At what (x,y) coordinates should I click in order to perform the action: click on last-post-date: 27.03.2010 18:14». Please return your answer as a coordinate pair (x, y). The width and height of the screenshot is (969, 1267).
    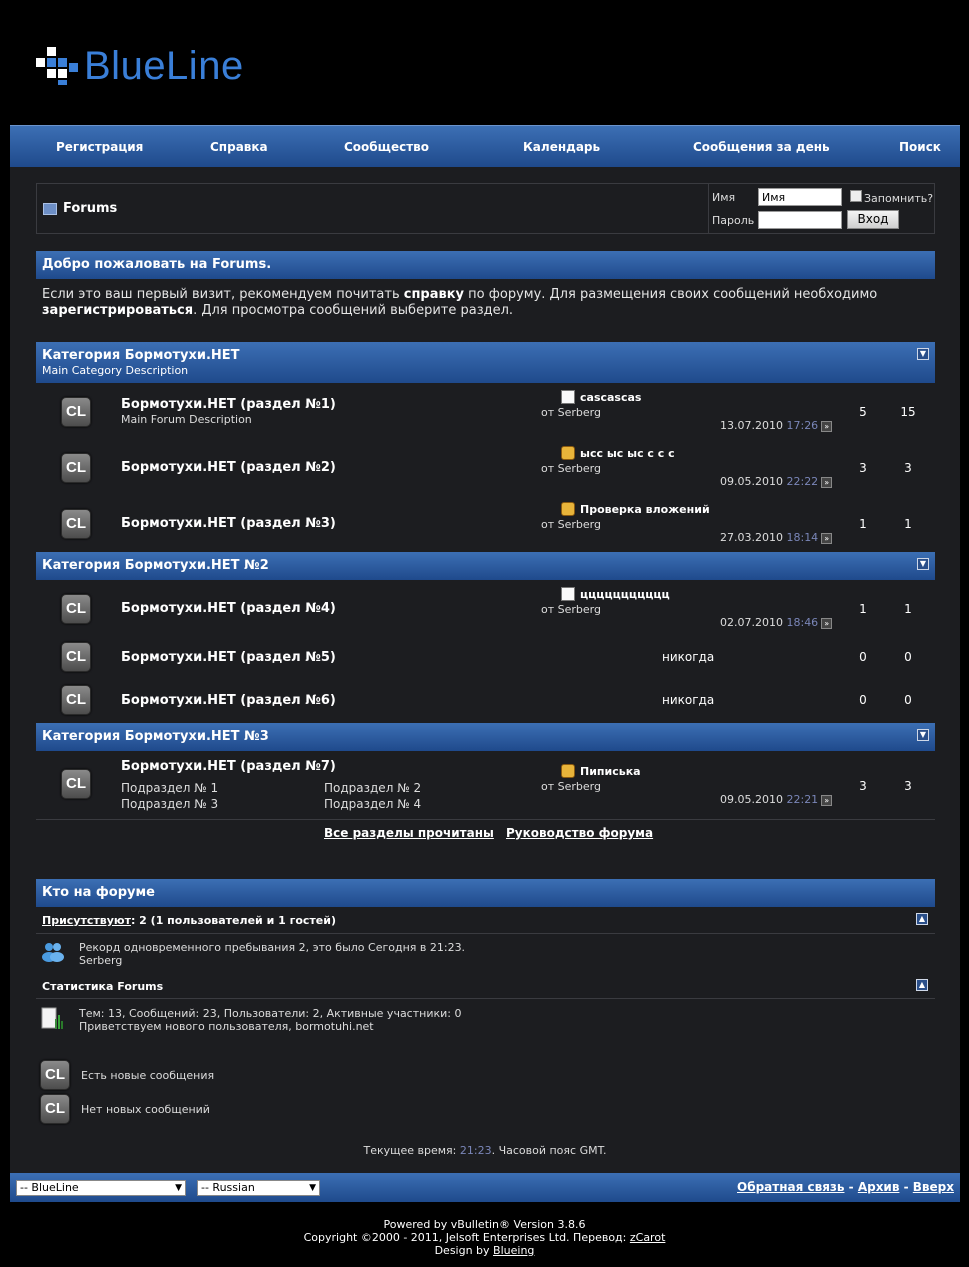
    Looking at the image, I should click on (776, 537).